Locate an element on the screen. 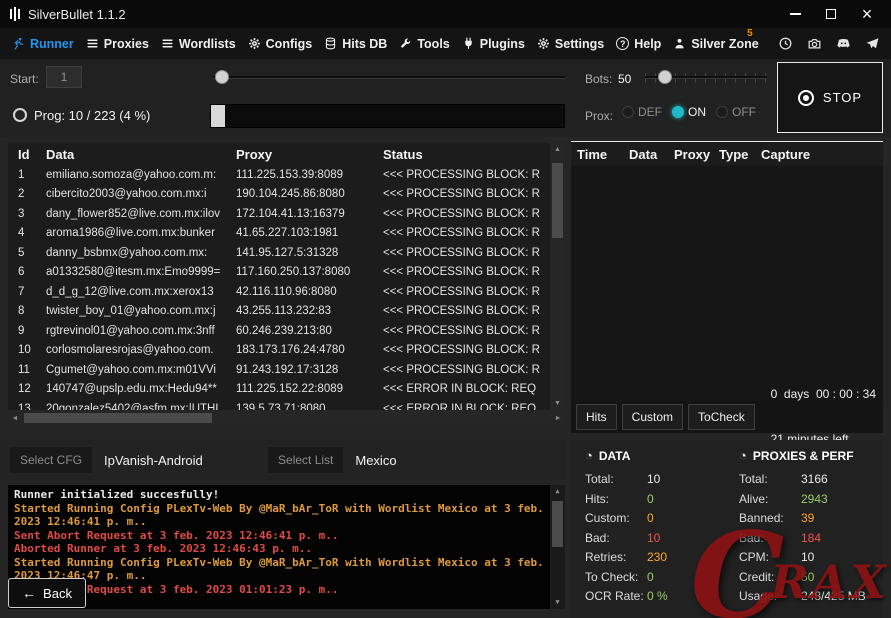  cell-id: 7 is located at coordinates (21, 291).